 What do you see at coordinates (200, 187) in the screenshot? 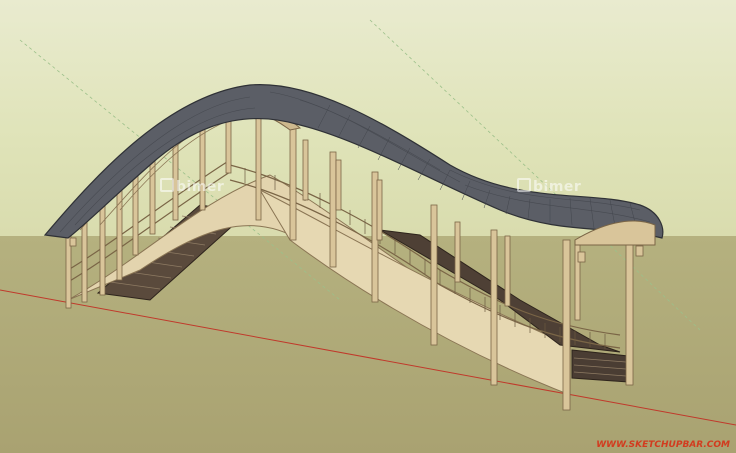
I see `watermark-left-text: bimer` at bounding box center [200, 187].